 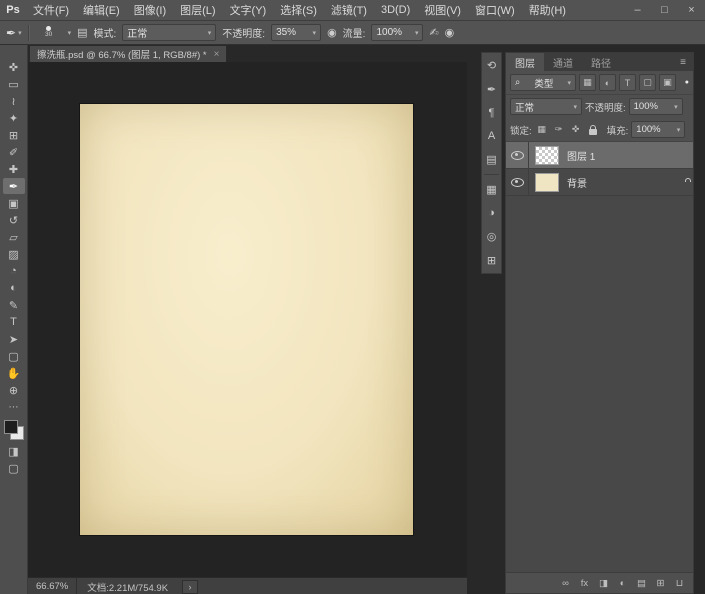 I want to click on menu-file: 文件(F), so click(x=51, y=10).